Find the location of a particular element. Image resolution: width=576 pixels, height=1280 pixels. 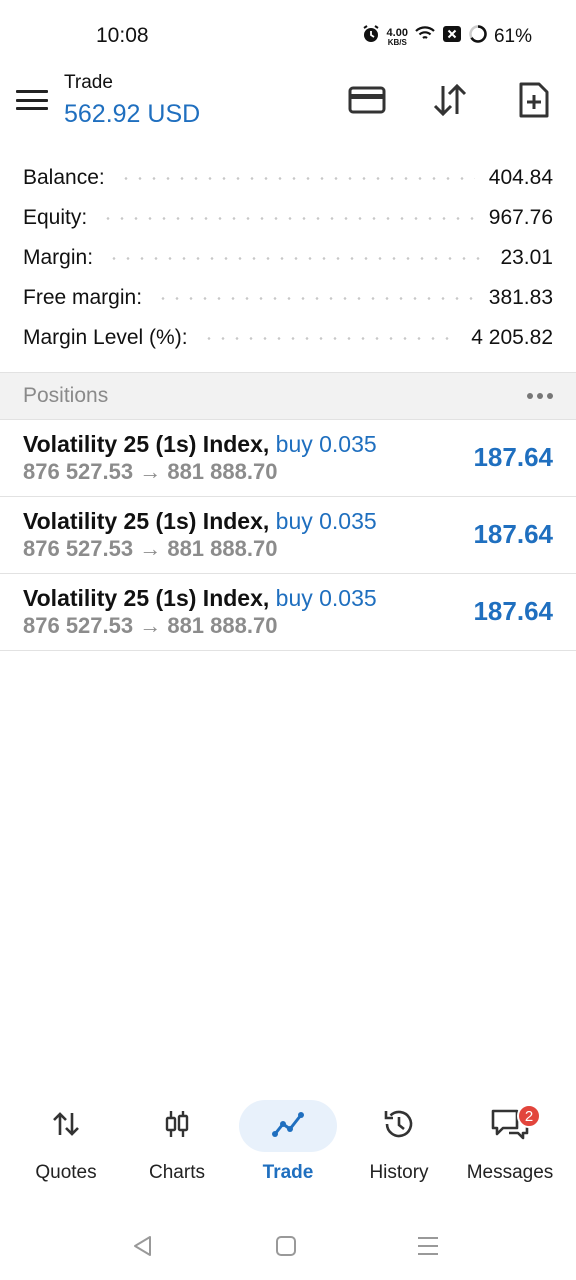

summary-label: Free margin: is located at coordinates (83, 297).